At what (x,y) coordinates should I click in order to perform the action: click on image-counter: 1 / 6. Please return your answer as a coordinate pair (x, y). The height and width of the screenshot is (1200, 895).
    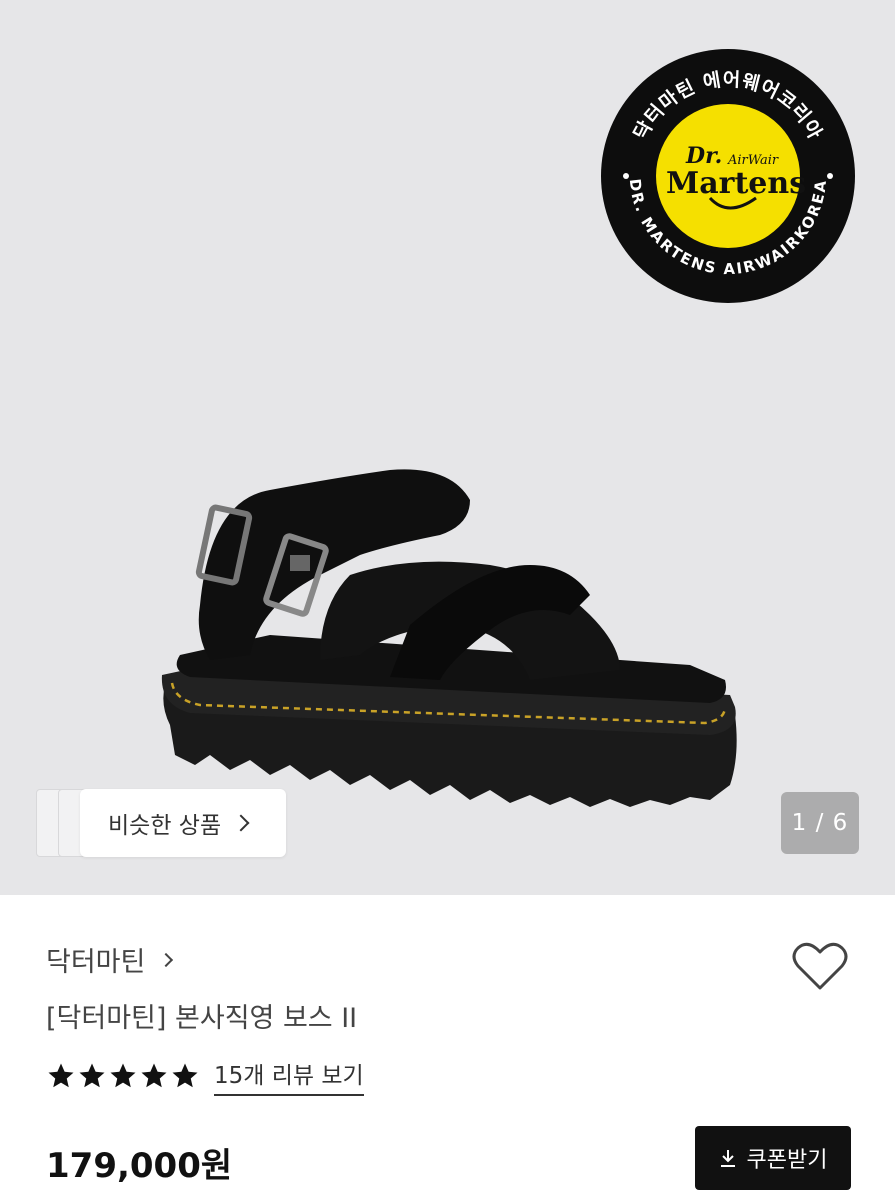
    Looking at the image, I should click on (820, 823).